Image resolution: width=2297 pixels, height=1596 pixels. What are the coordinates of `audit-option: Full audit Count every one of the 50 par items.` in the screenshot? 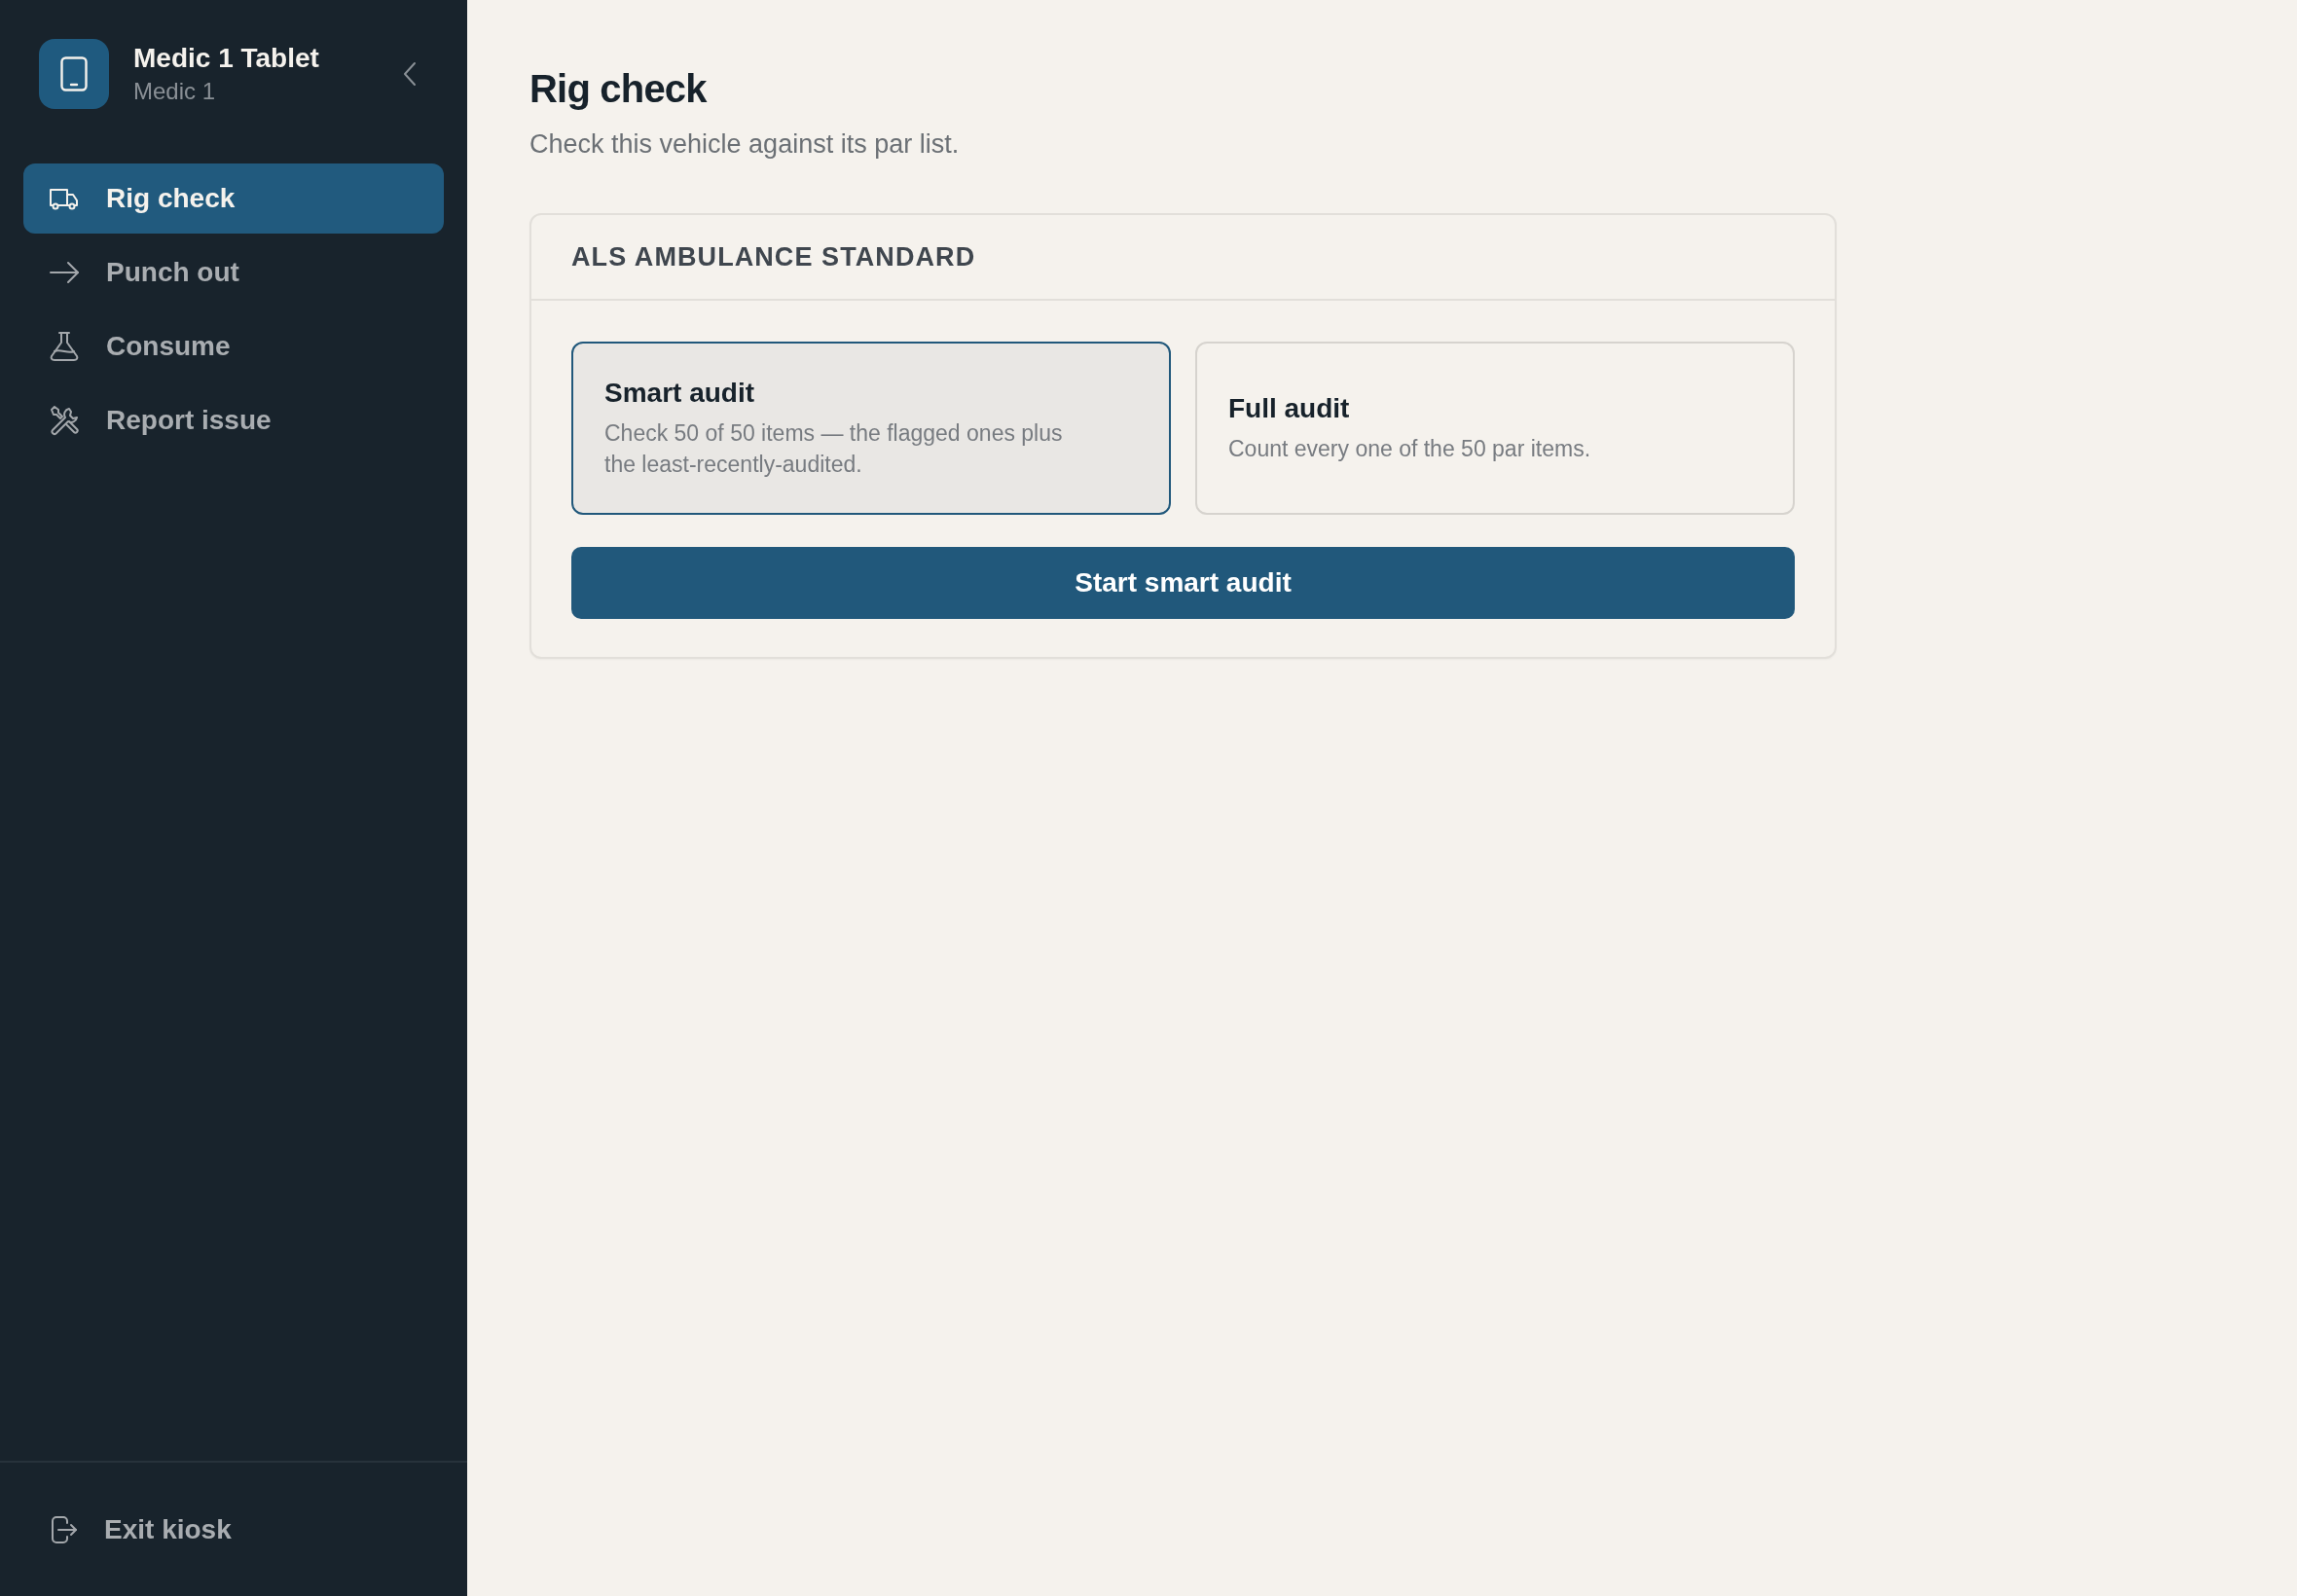 It's located at (1495, 429).